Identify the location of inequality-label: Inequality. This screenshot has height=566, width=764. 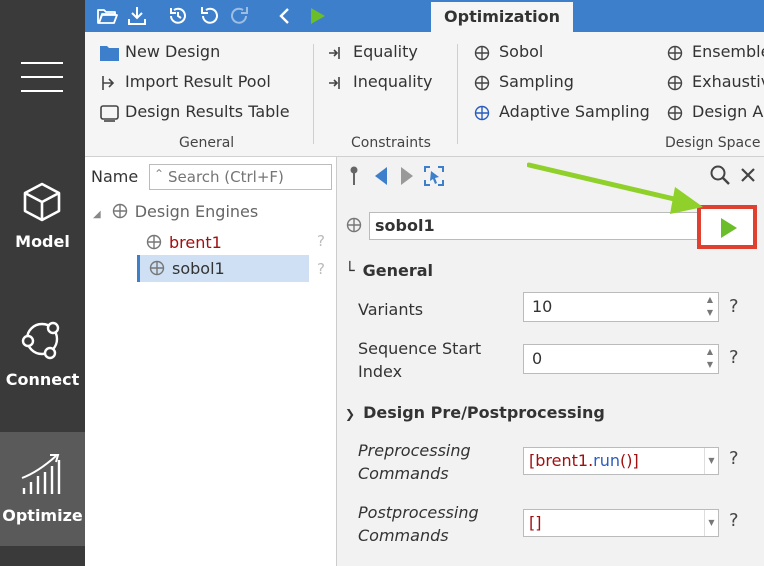
(393, 81).